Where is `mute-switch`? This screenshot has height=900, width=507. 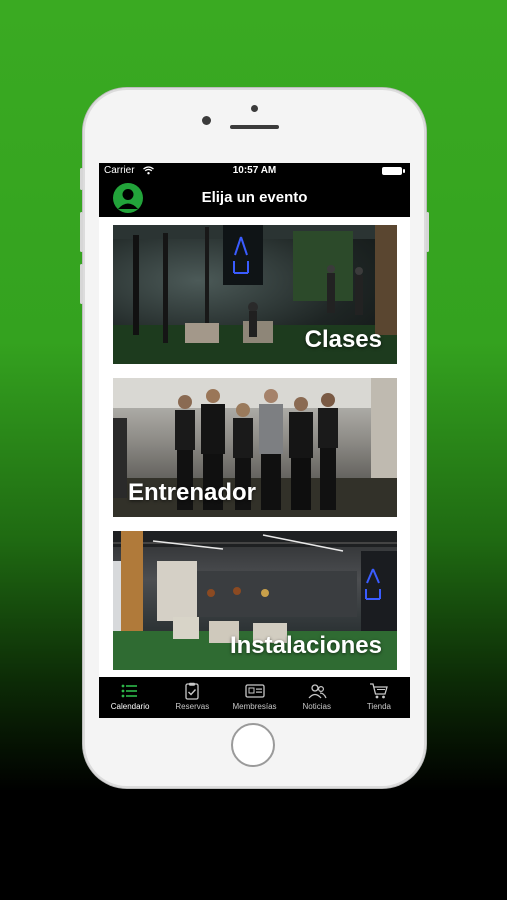 mute-switch is located at coordinates (81, 179).